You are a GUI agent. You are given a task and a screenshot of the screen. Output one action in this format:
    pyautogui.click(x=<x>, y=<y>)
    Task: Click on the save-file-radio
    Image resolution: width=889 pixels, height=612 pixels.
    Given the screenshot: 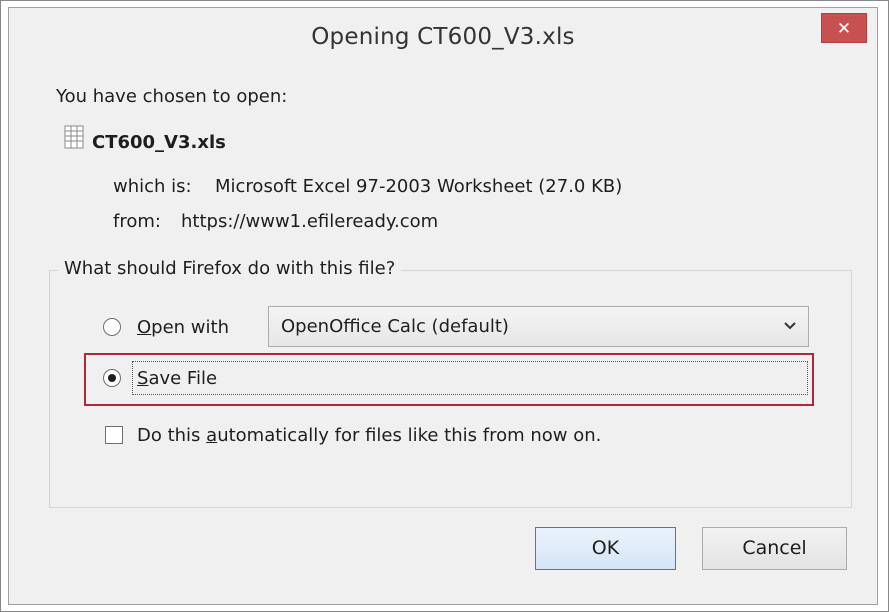 What is the action you would take?
    pyautogui.click(x=112, y=378)
    